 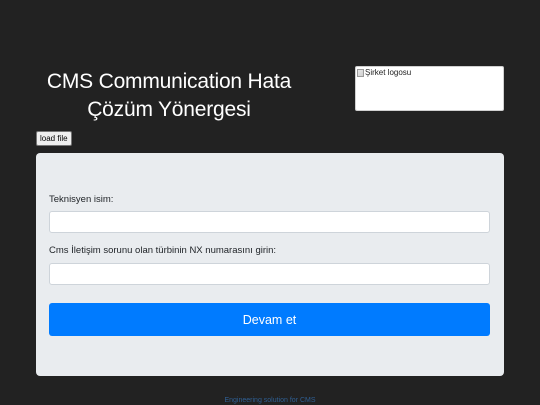 I want to click on broken-image-placeholder: Şirket logosu, so click(x=384, y=73).